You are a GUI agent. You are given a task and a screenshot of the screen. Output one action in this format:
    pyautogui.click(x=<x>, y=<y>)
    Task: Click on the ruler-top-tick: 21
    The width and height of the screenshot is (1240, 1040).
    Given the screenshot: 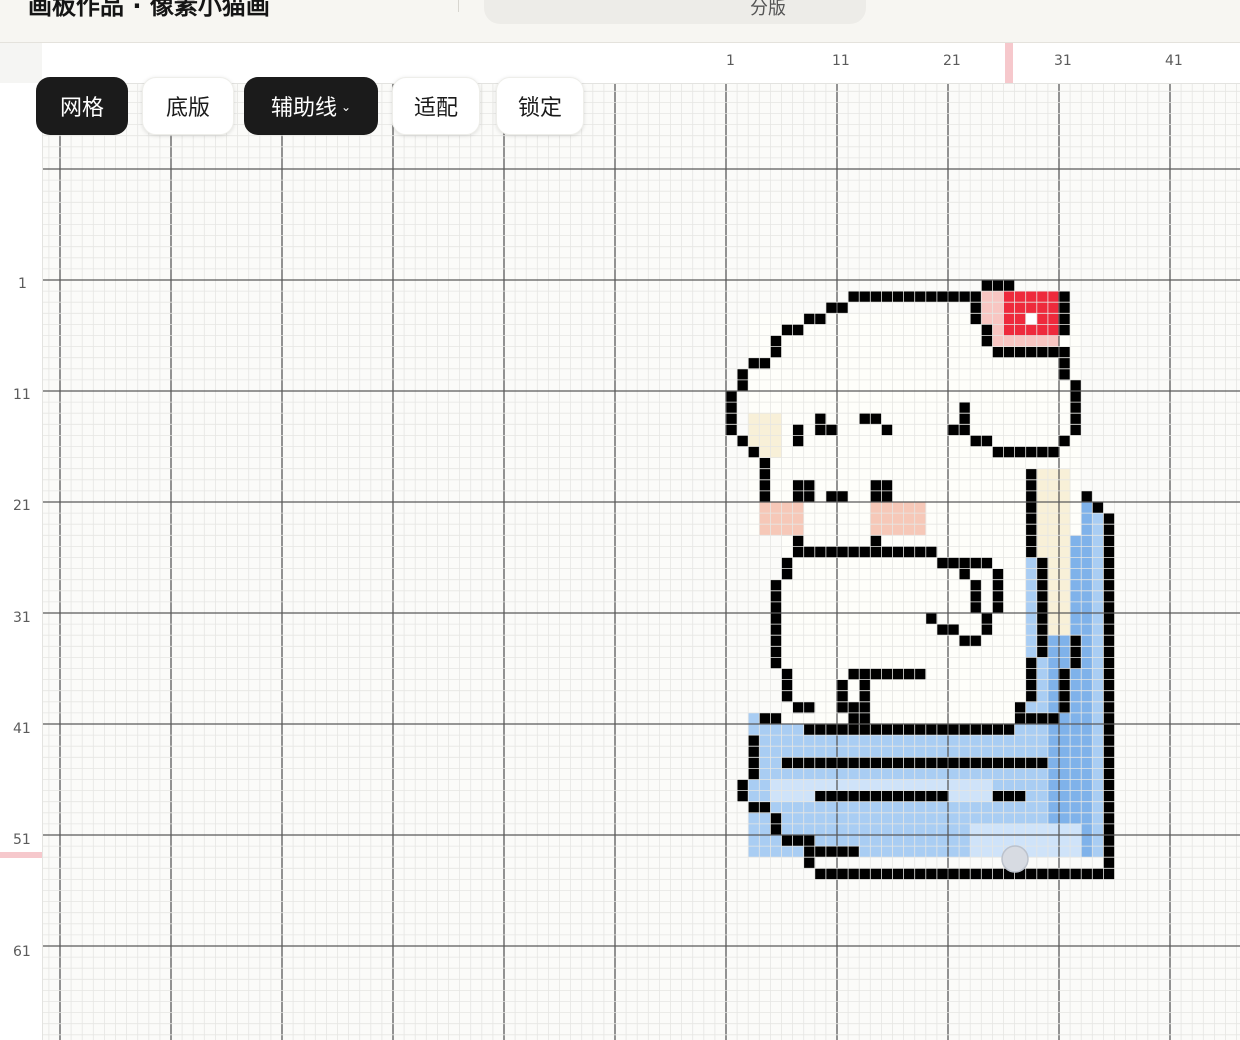 What is the action you would take?
    pyautogui.click(x=952, y=61)
    